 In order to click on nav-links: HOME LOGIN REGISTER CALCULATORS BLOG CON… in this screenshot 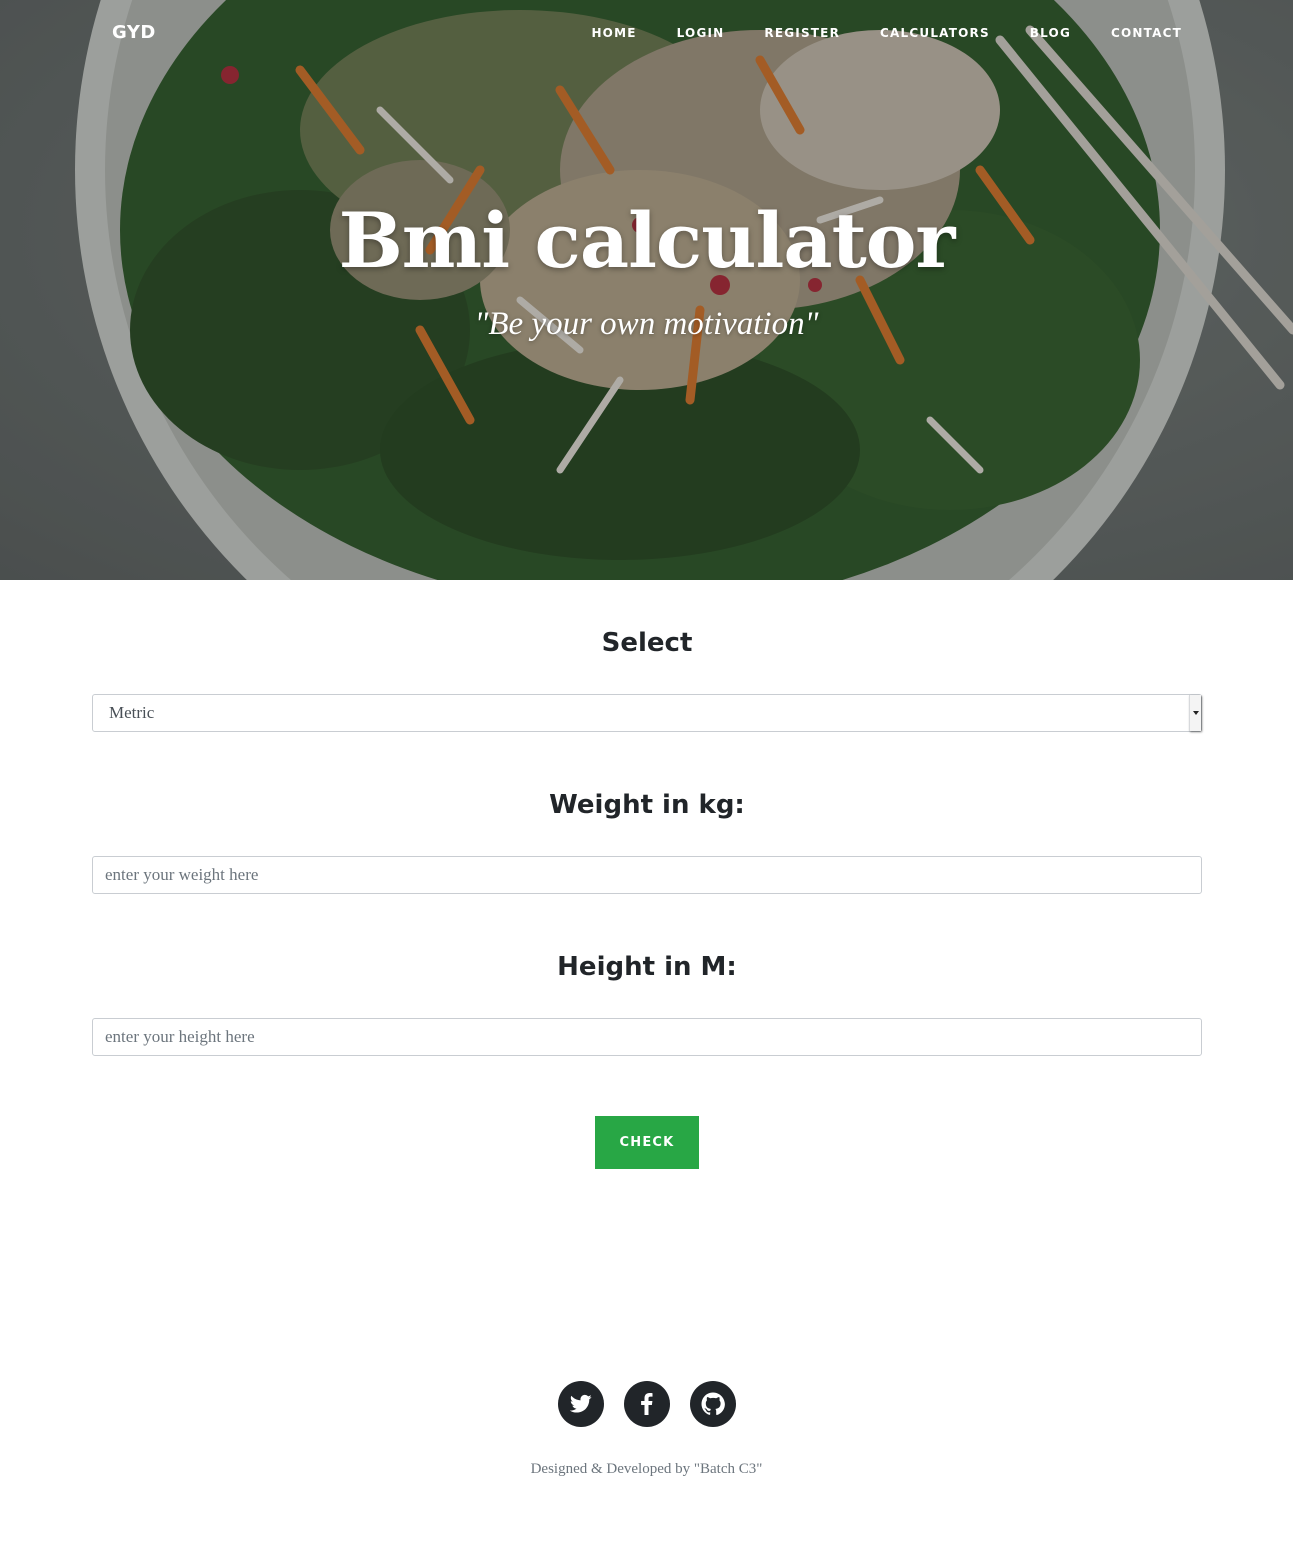, I will do `click(886, 33)`.